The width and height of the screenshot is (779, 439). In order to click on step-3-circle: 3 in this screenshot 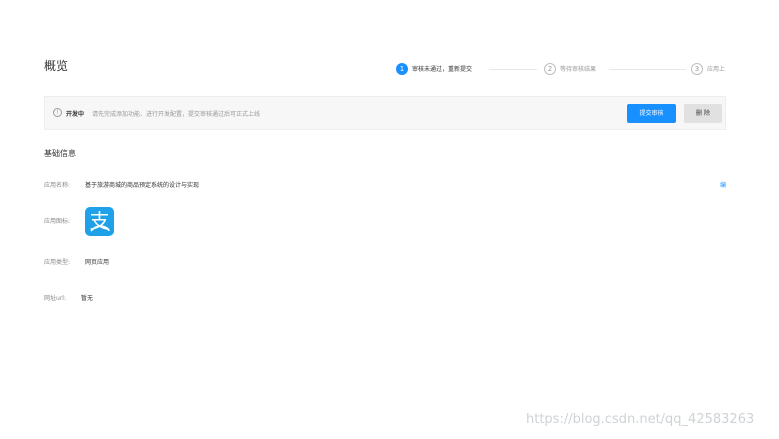, I will do `click(697, 69)`.